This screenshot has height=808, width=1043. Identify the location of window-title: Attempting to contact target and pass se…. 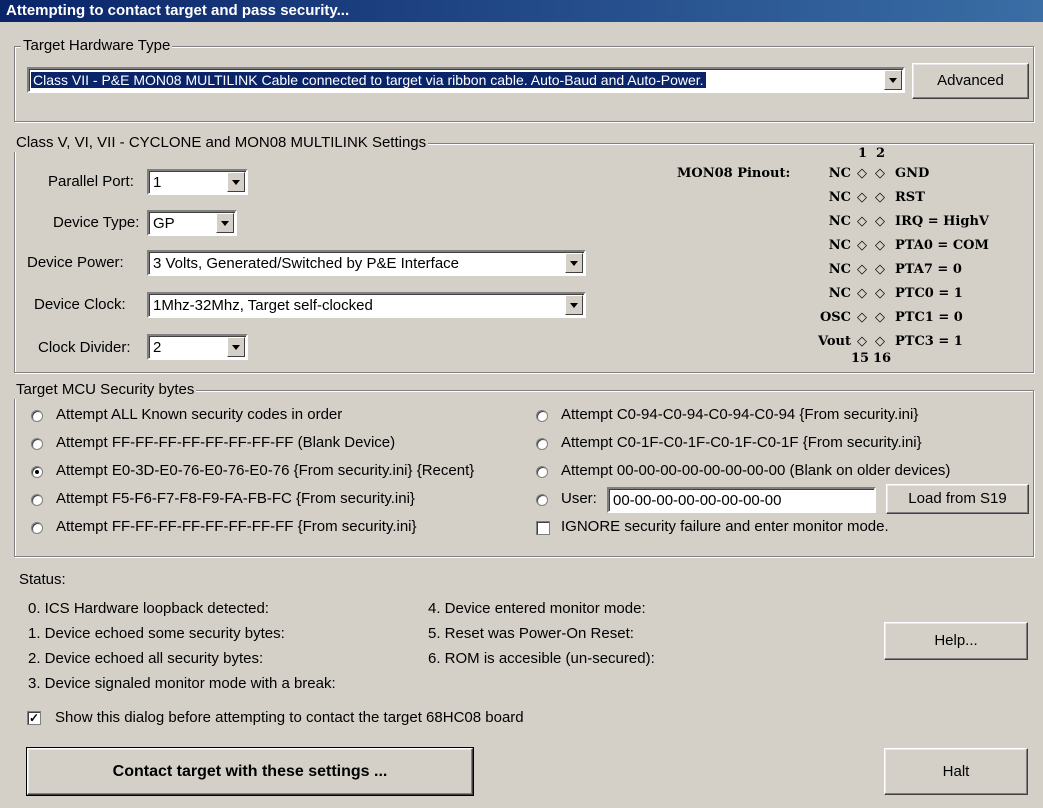
(521, 11).